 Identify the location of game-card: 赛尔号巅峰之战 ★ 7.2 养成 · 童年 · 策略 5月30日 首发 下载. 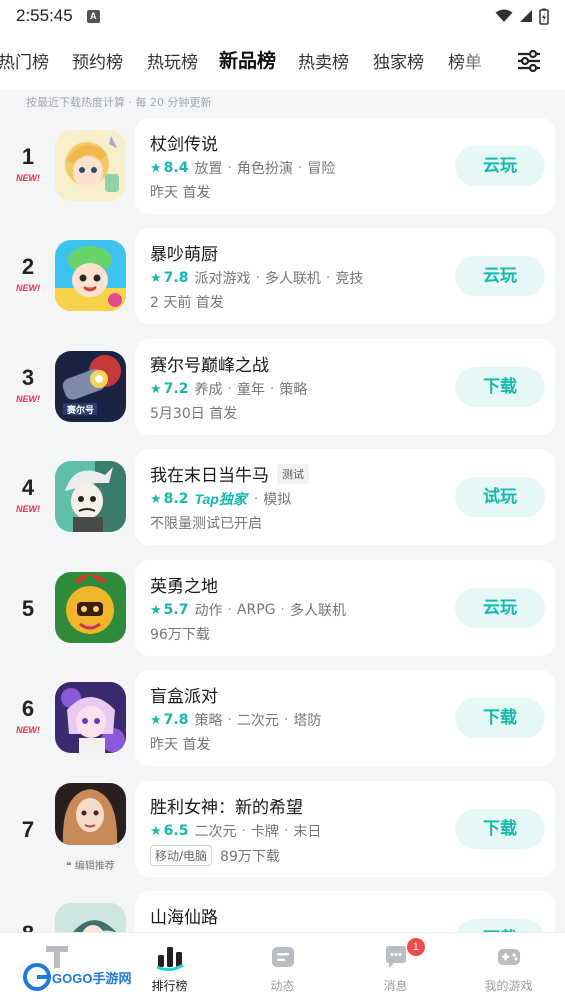
(345, 387).